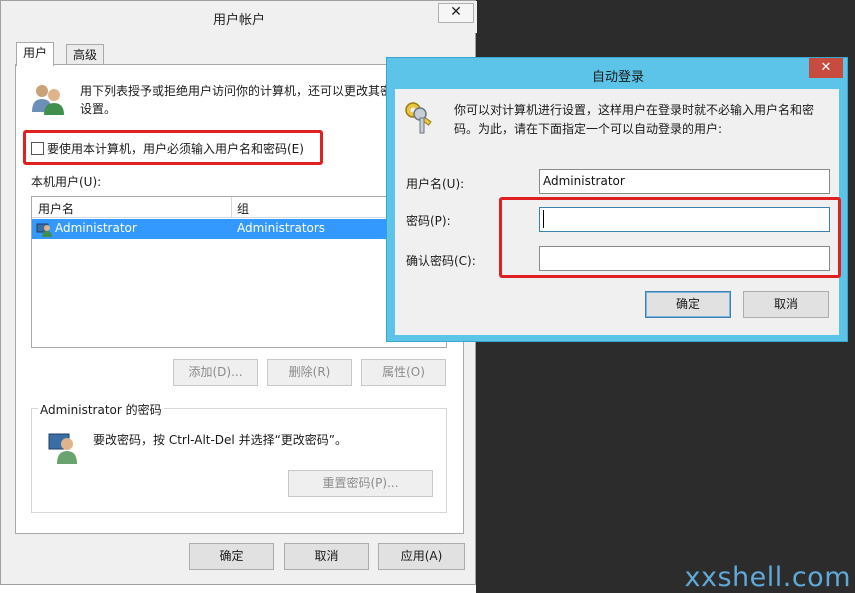  What do you see at coordinates (326, 556) in the screenshot?
I see `cancel-button: 取消` at bounding box center [326, 556].